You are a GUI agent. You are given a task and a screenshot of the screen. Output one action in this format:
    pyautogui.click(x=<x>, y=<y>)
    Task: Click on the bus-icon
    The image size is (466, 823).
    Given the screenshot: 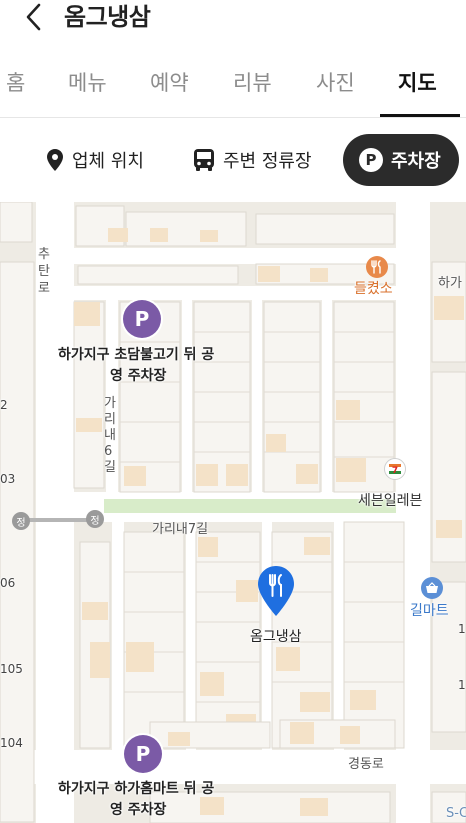 What is the action you would take?
    pyautogui.click(x=204, y=160)
    